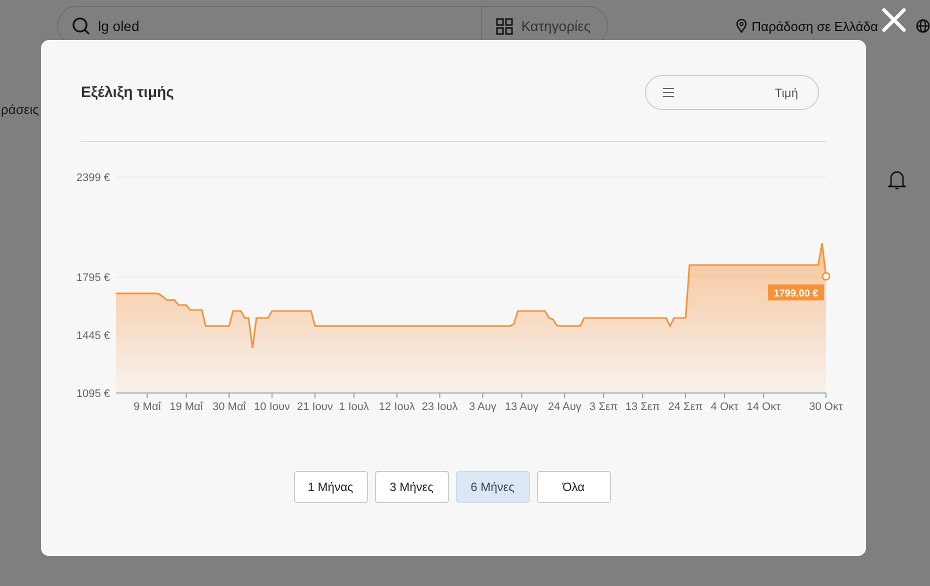 Image resolution: width=930 pixels, height=586 pixels. What do you see at coordinates (565, 407) in the screenshot?
I see `x-axis-label: 24 Αυγ` at bounding box center [565, 407].